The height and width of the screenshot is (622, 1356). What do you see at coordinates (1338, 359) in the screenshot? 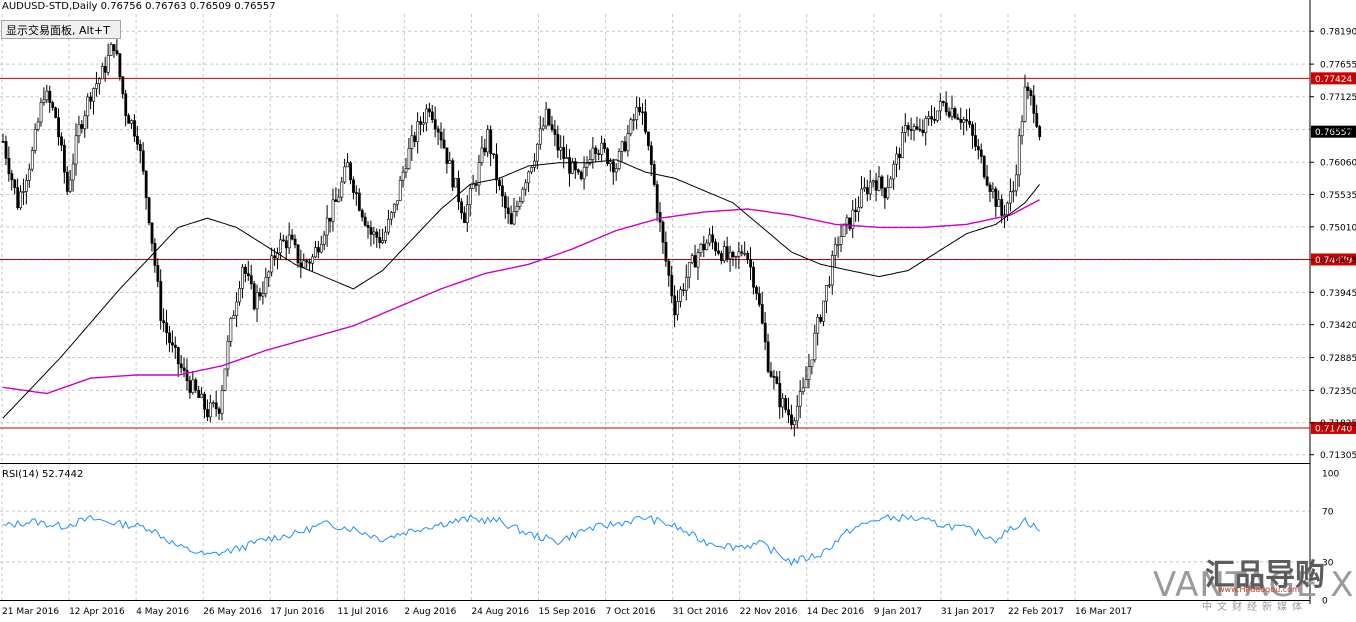
I see `y-tick-label: 0.72885` at bounding box center [1338, 359].